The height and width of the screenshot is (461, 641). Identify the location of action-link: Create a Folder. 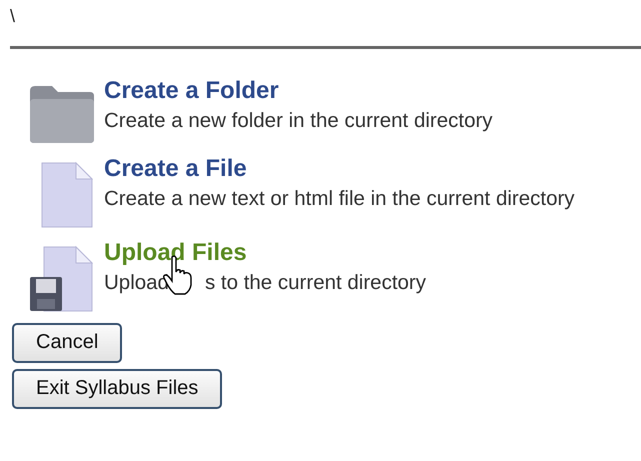
(191, 91).